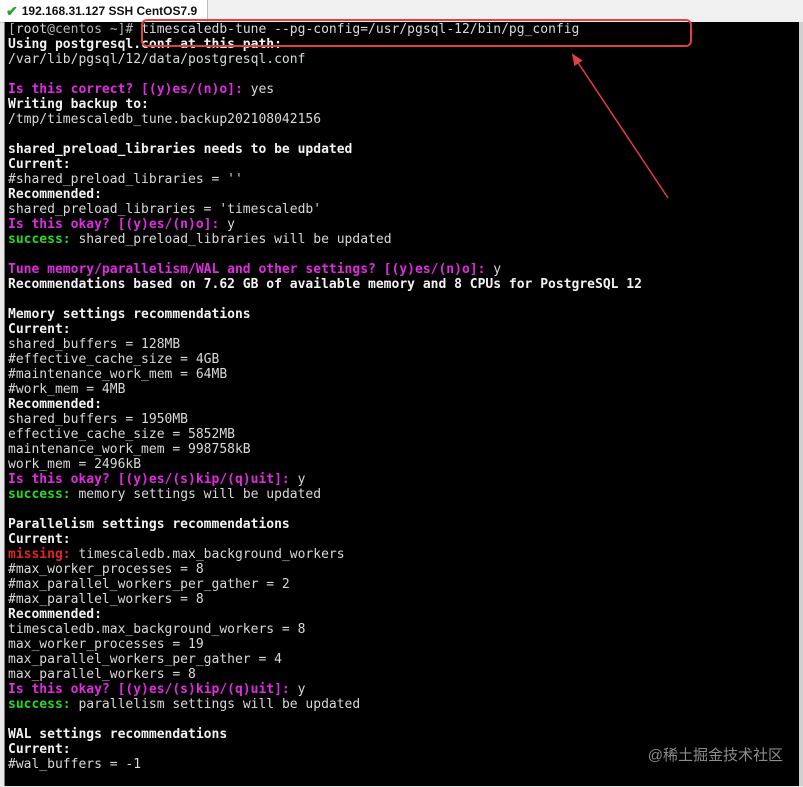 The height and width of the screenshot is (787, 803). What do you see at coordinates (620, 126) in the screenshot?
I see `annotation-arrow` at bounding box center [620, 126].